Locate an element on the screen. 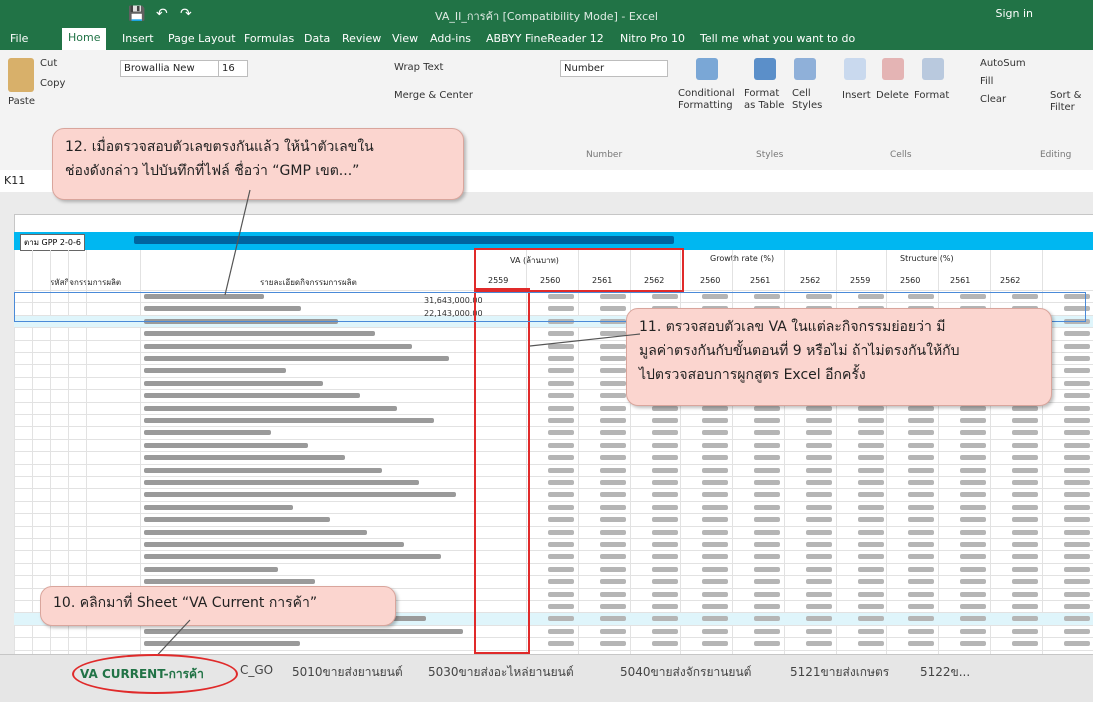 The width and height of the screenshot is (1093, 702). sheet-tab-c-go: C_GO is located at coordinates (256, 670).